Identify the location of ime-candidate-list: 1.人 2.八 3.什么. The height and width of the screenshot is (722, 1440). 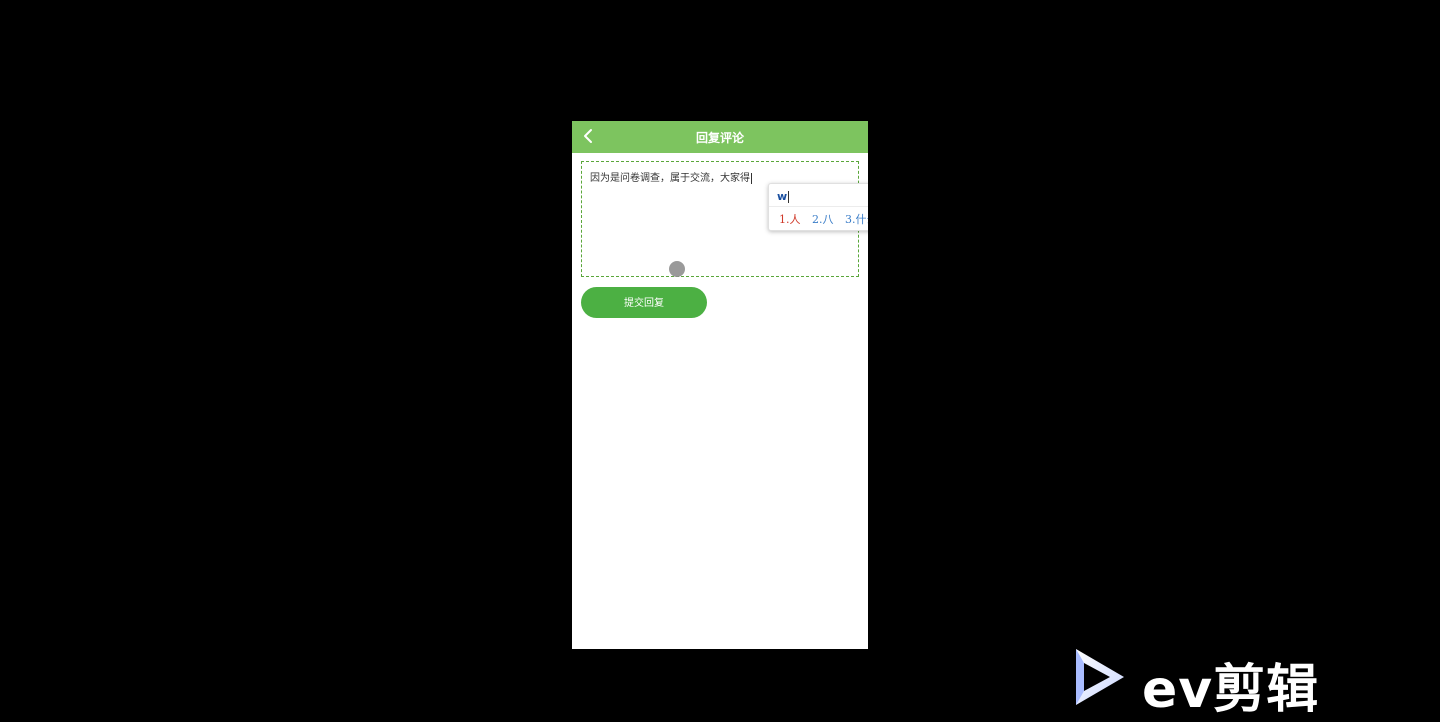
(823, 219).